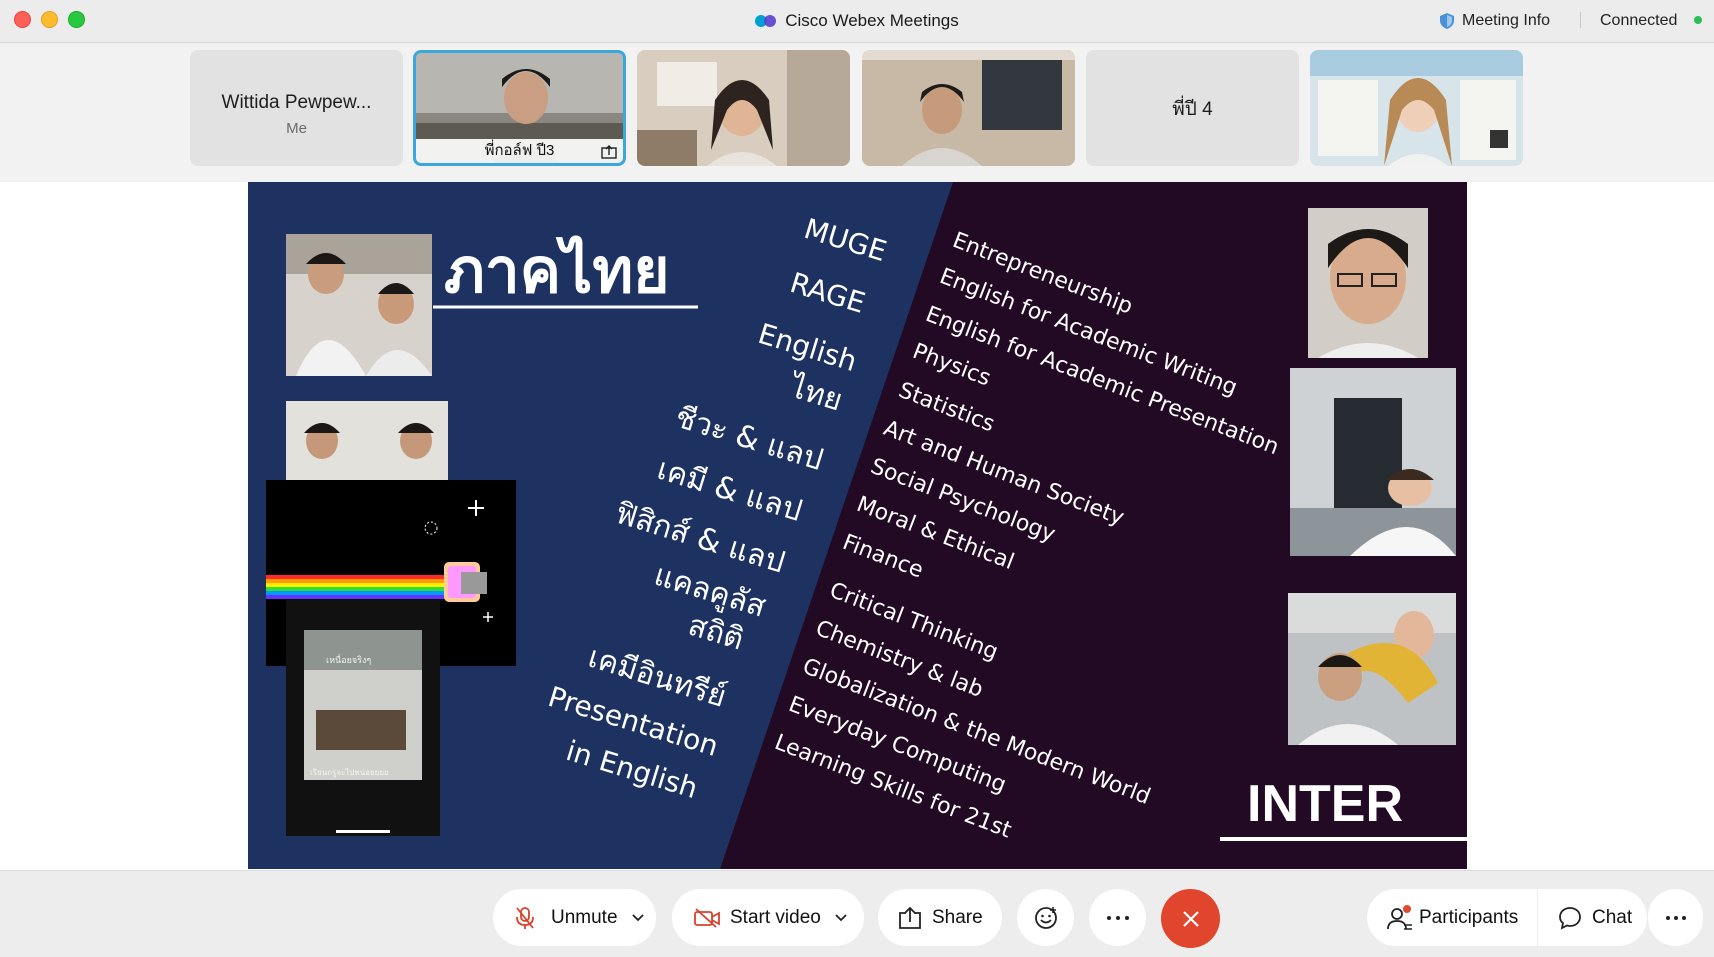 This screenshot has height=957, width=1714. I want to click on participants-label: Participants, so click(1469, 917).